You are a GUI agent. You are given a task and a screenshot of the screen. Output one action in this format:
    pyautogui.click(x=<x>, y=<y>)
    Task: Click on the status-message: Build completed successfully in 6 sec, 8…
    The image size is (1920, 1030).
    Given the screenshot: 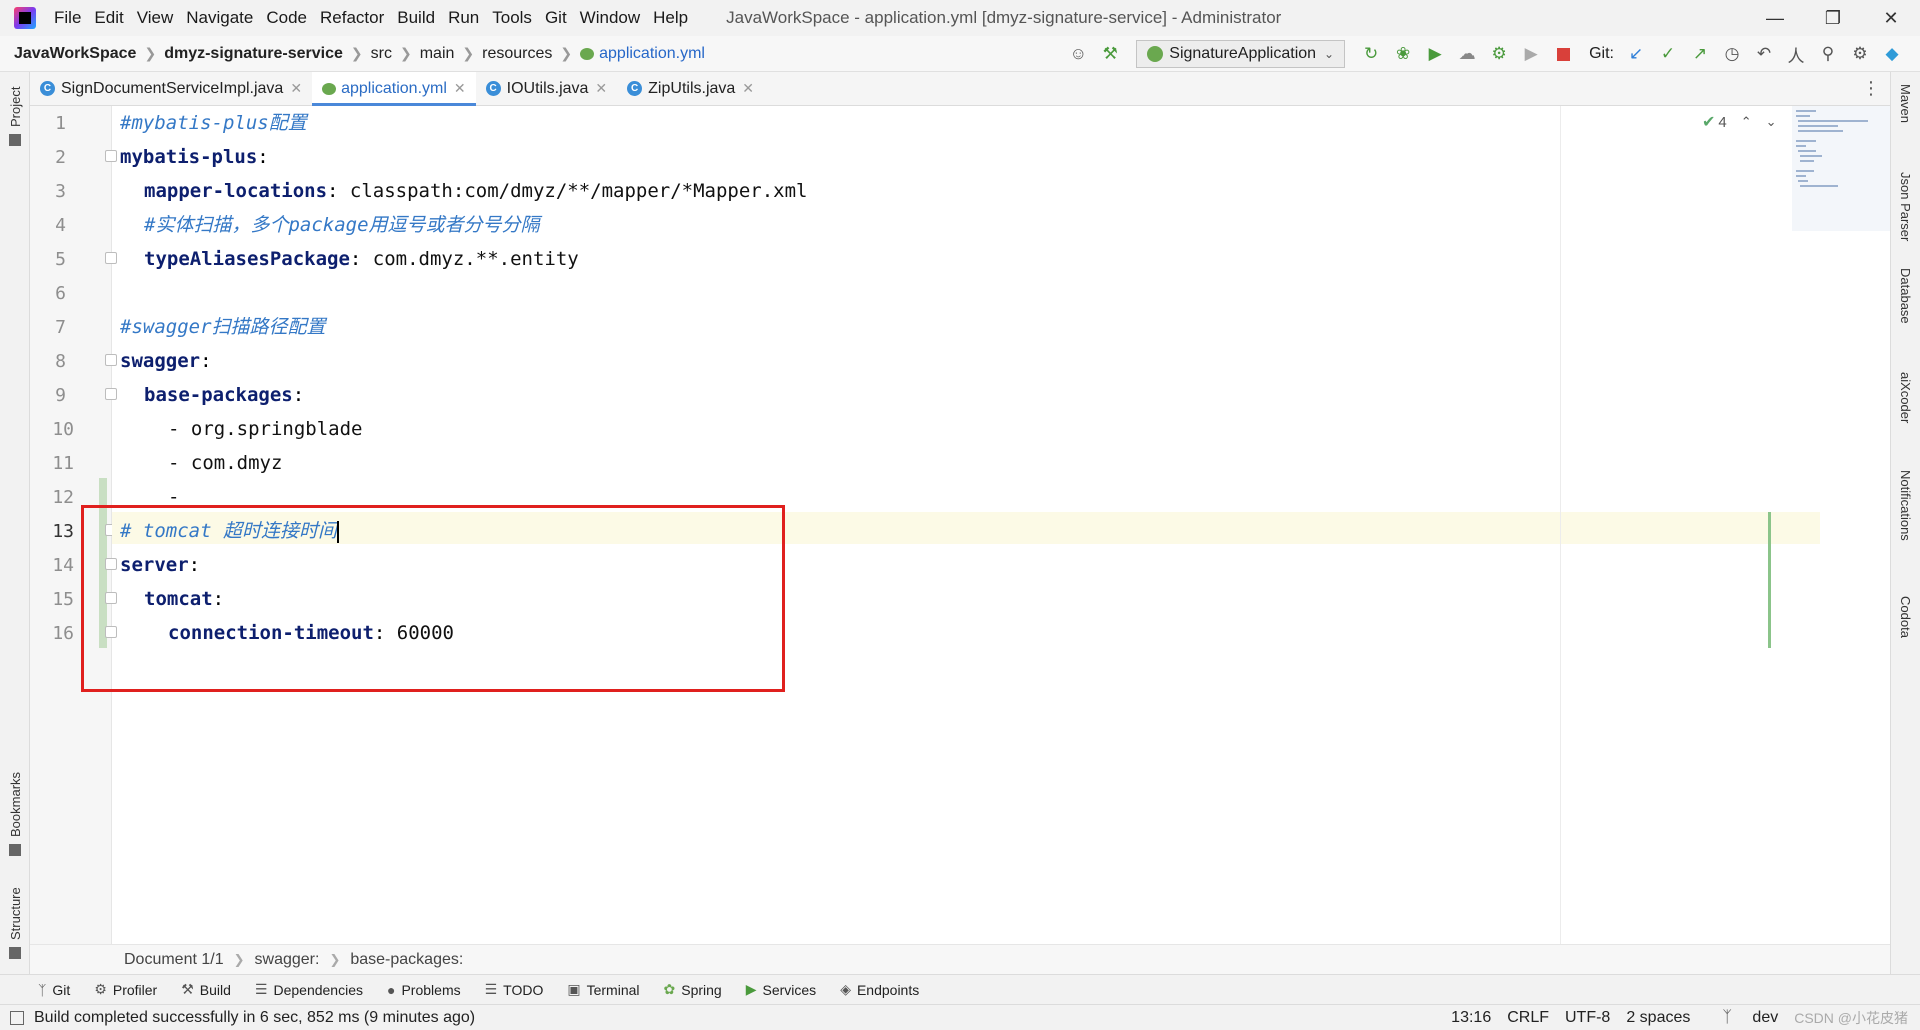 What is the action you would take?
    pyautogui.click(x=254, y=1018)
    